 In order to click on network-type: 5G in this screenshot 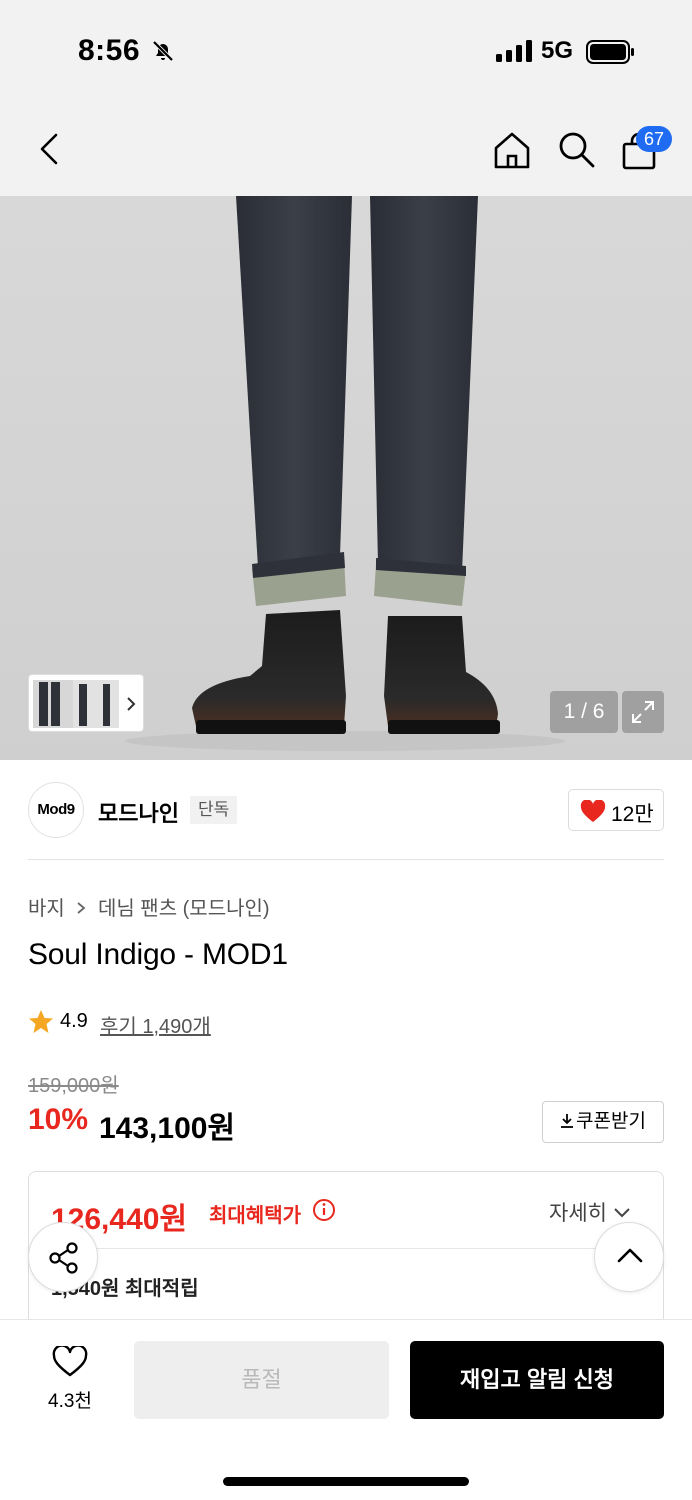, I will do `click(557, 50)`.